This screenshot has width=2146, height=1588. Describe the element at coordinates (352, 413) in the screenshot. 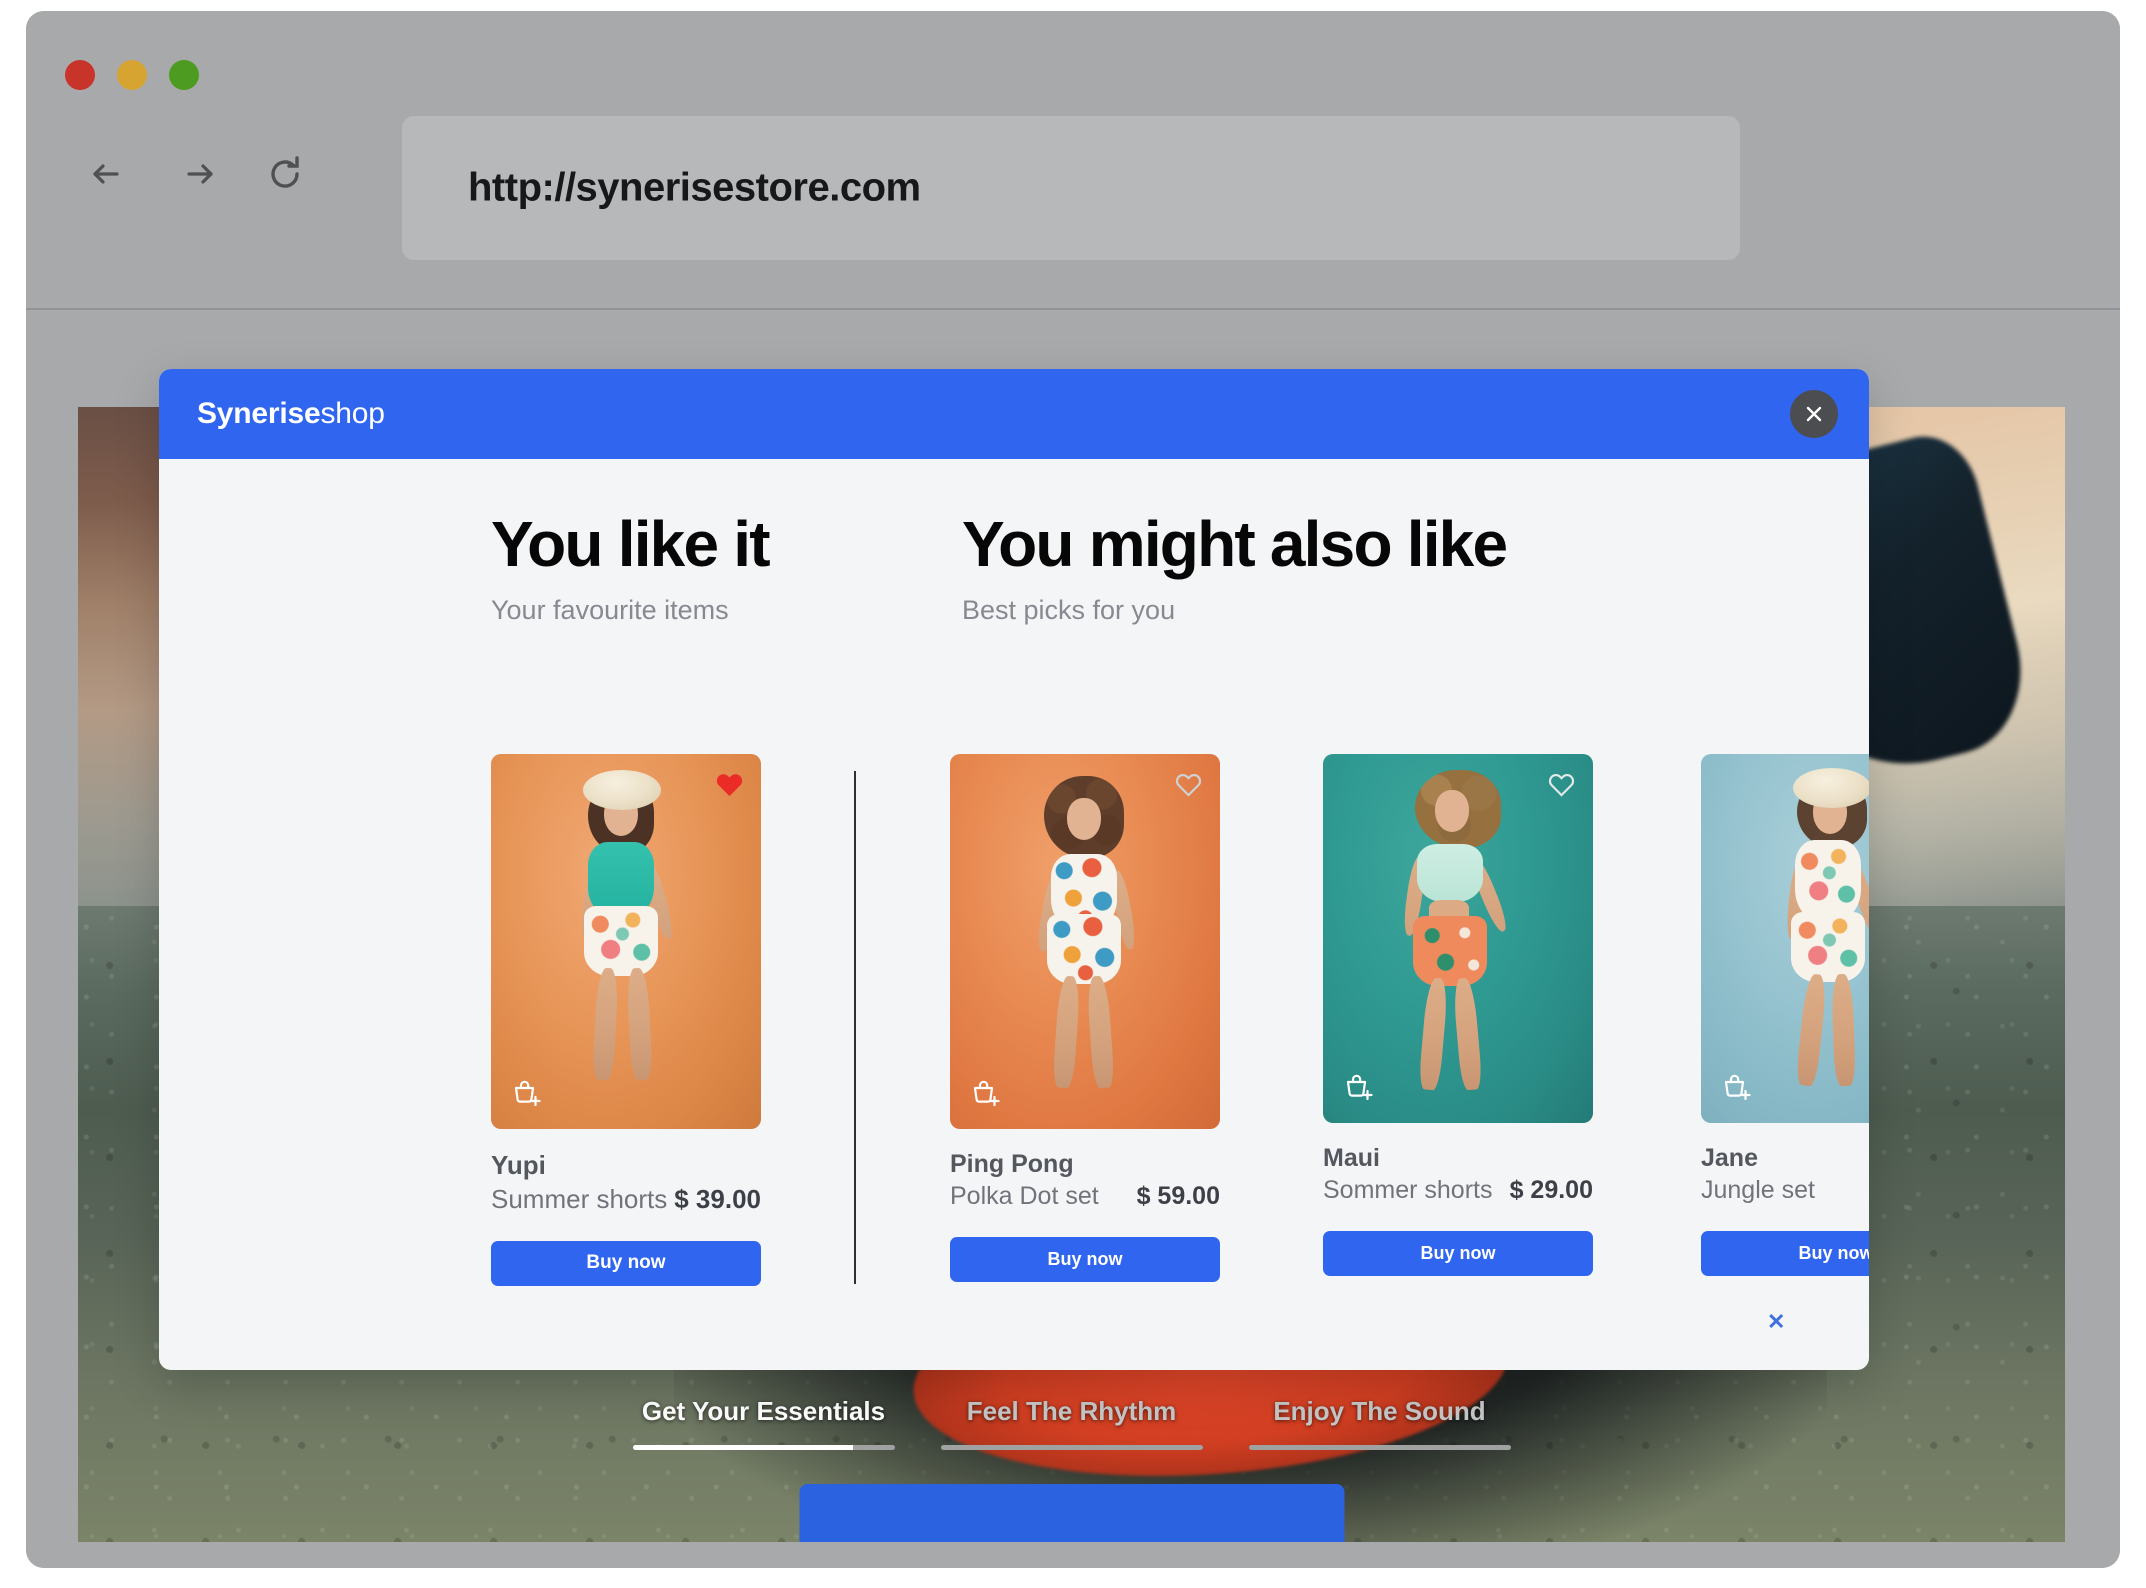

I see `brand-logo-light: shop` at that location.